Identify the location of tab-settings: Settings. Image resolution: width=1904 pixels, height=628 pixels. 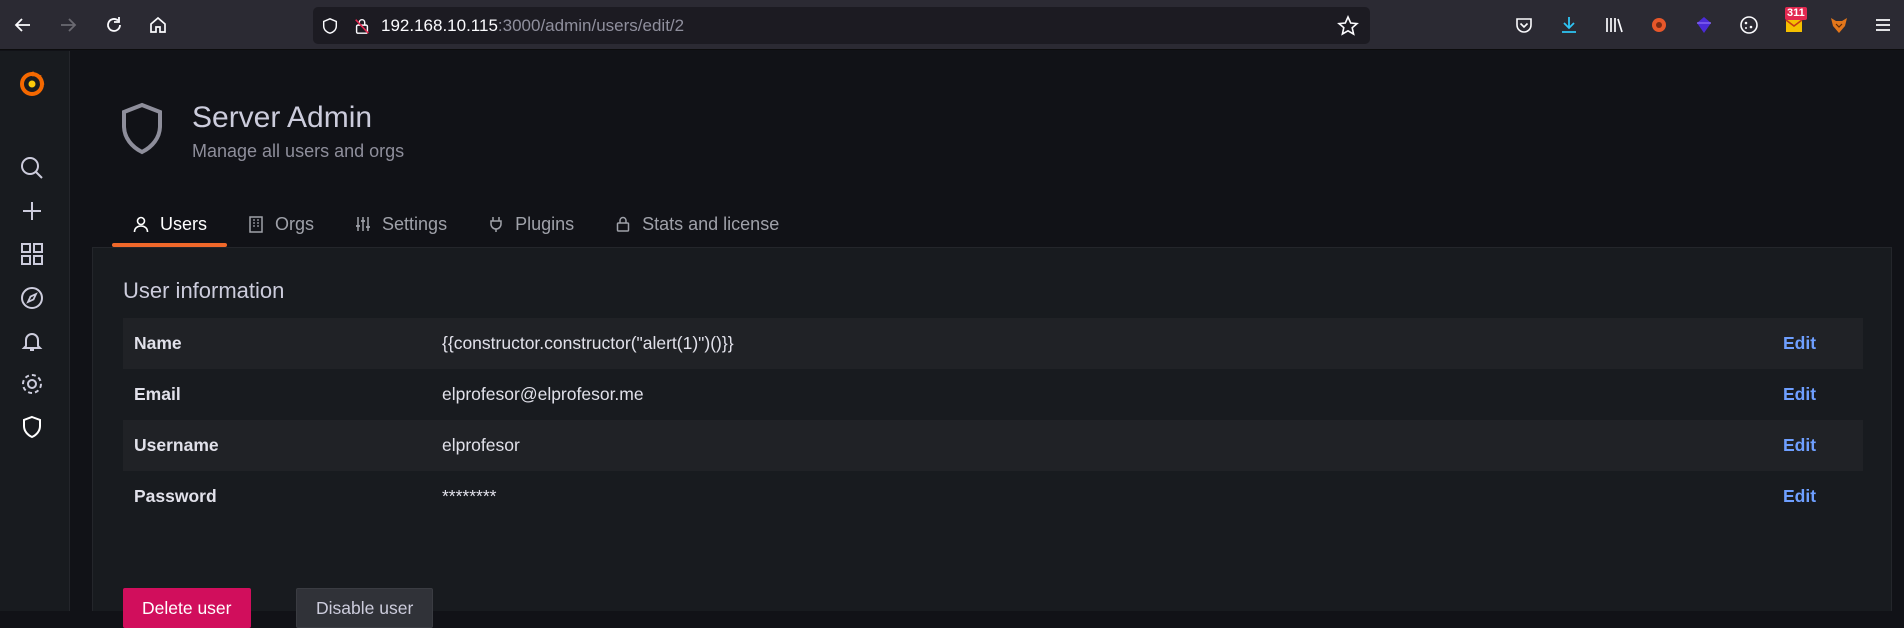
(400, 224).